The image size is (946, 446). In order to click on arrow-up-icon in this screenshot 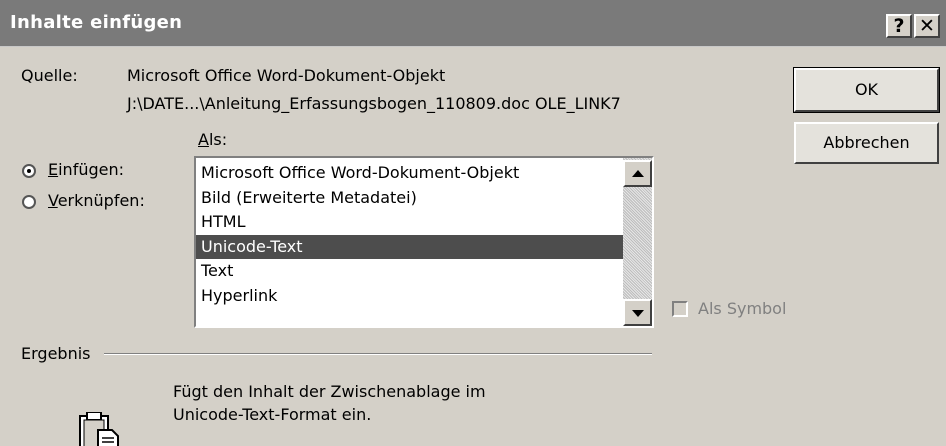, I will do `click(638, 173)`.